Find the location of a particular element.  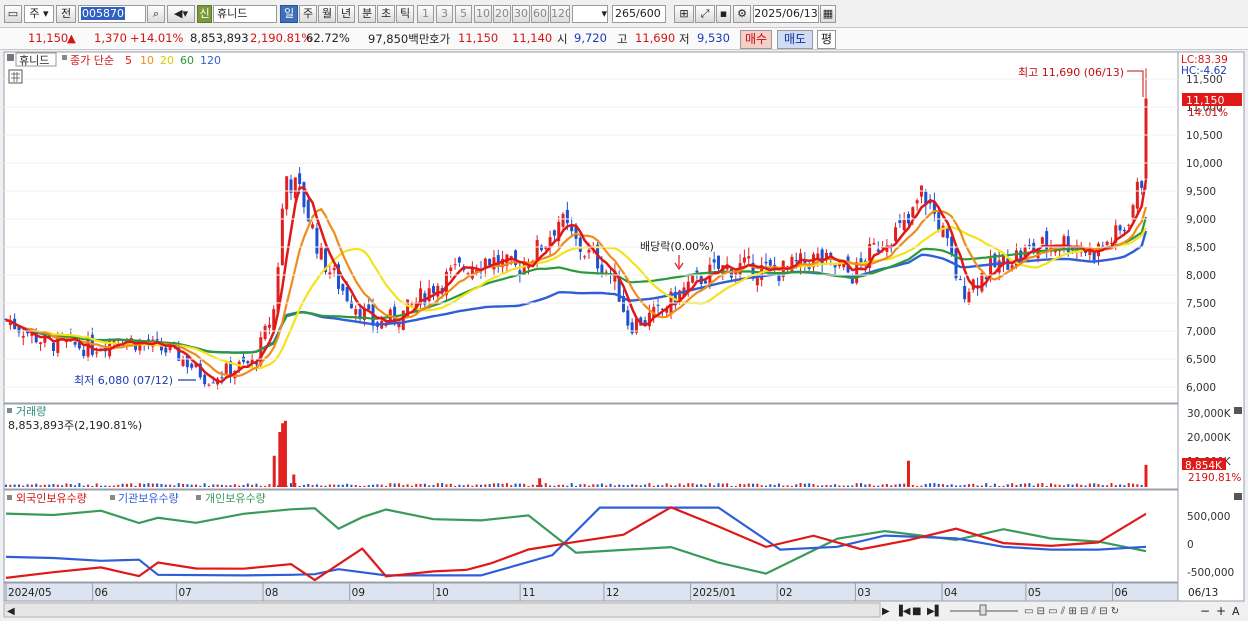

legend-ma120: 120 is located at coordinates (210, 60).